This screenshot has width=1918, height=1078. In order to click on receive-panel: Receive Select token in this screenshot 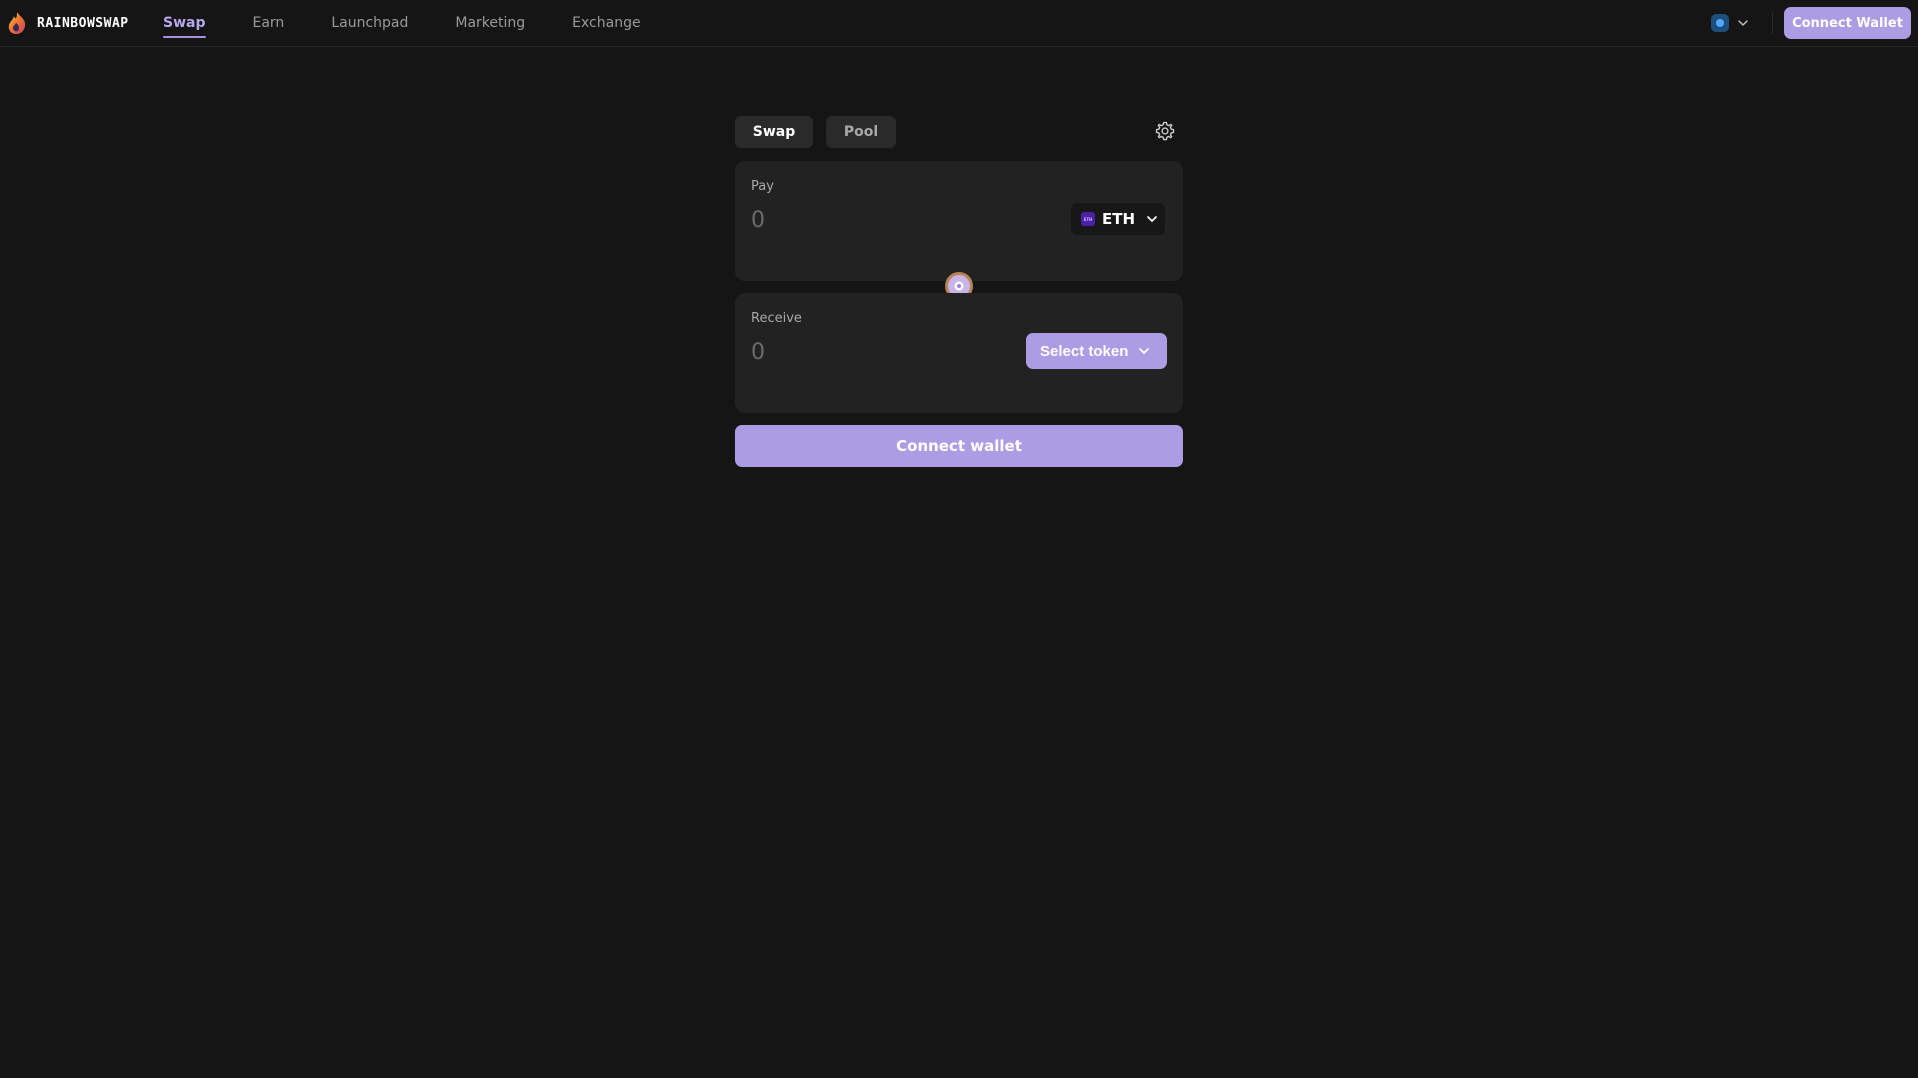, I will do `click(959, 353)`.